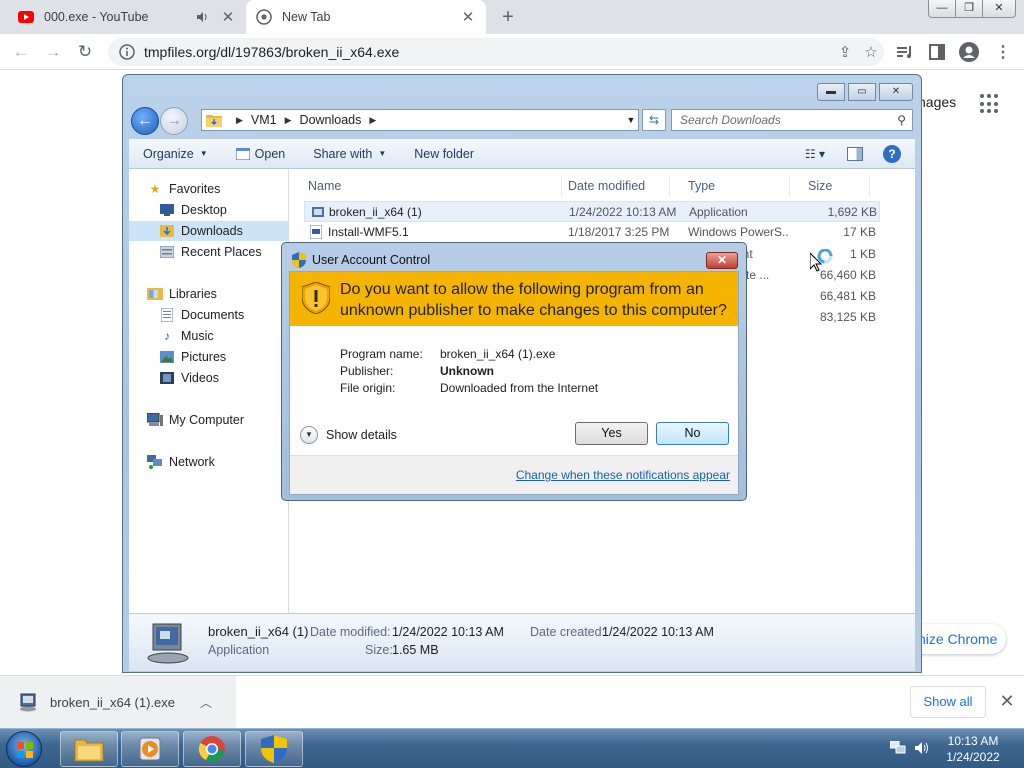  I want to click on tab-new-tab: New Tab ✕, so click(366, 17).